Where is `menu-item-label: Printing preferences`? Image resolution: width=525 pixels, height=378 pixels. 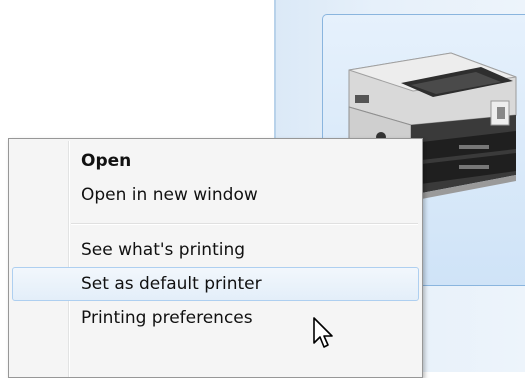
menu-item-label: Printing preferences is located at coordinates (167, 318).